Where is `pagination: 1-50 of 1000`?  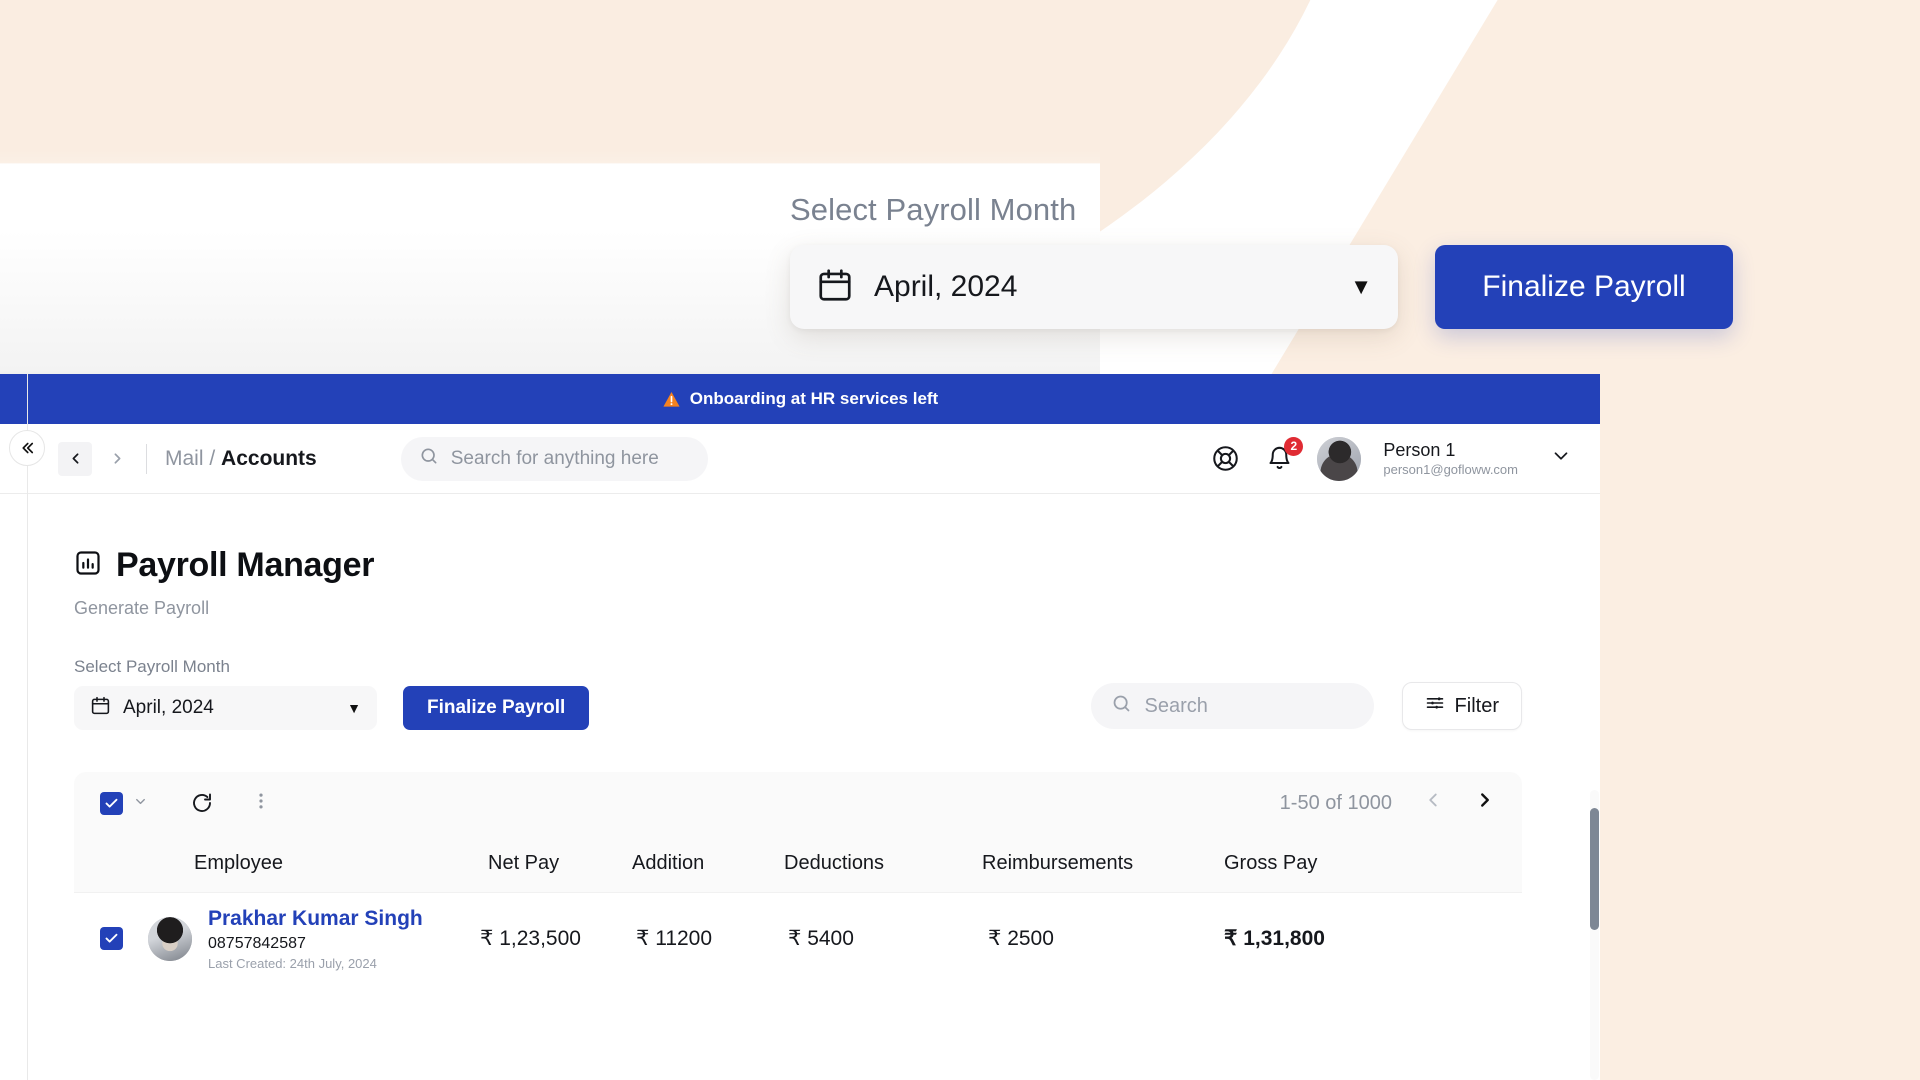
pagination: 1-50 of 1000 is located at coordinates (1388, 803).